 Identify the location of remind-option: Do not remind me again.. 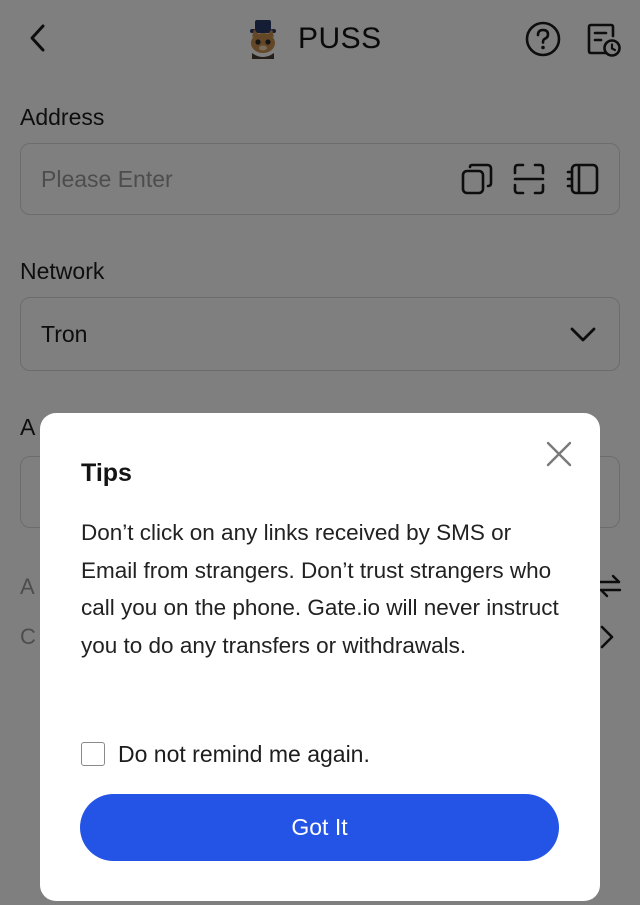
(225, 754).